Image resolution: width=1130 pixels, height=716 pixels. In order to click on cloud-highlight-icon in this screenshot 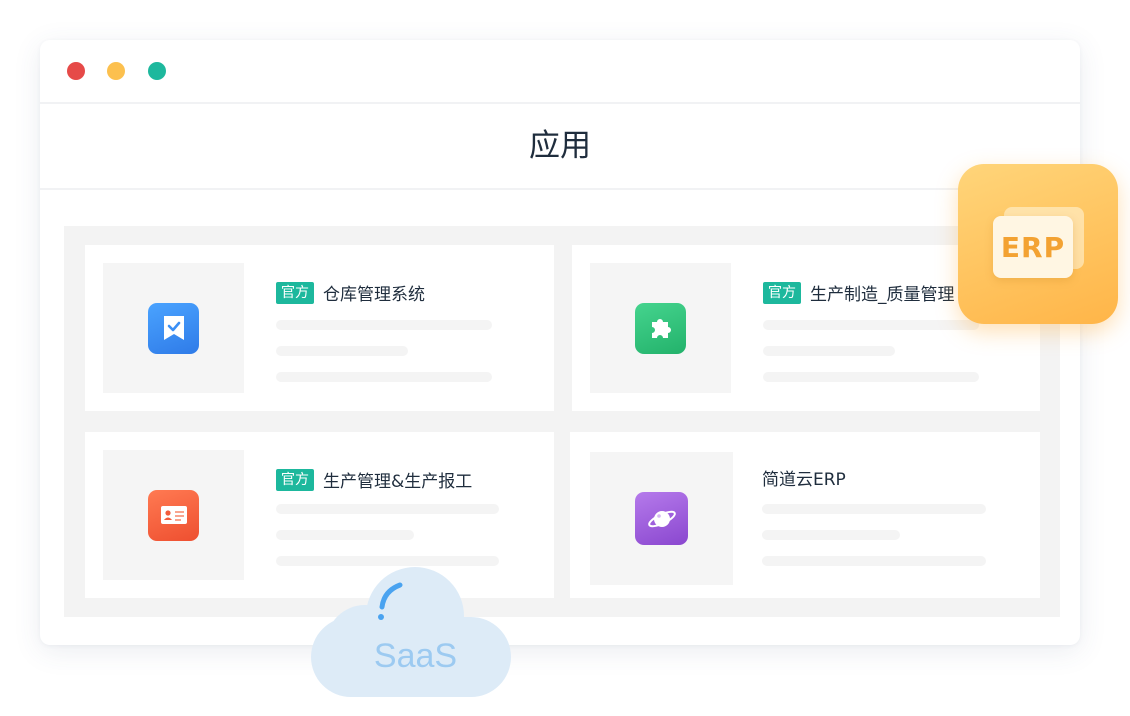, I will do `click(390, 601)`.